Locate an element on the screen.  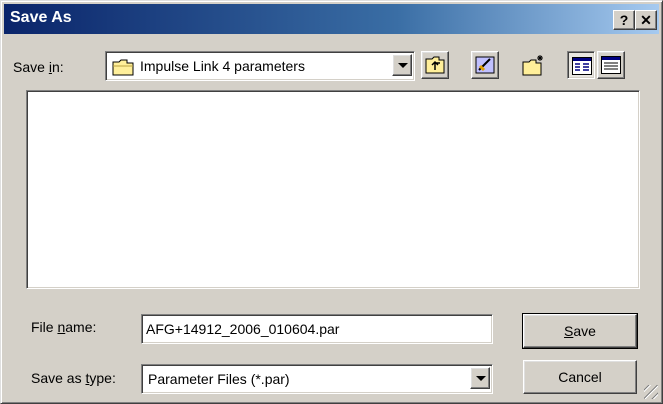
details-view-icon is located at coordinates (611, 66).